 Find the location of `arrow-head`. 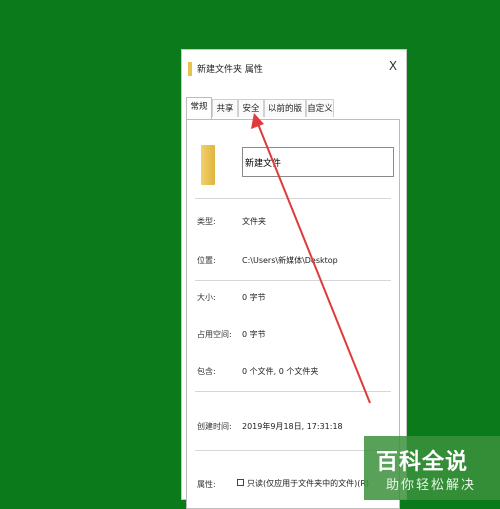

arrow-head is located at coordinates (257, 121).